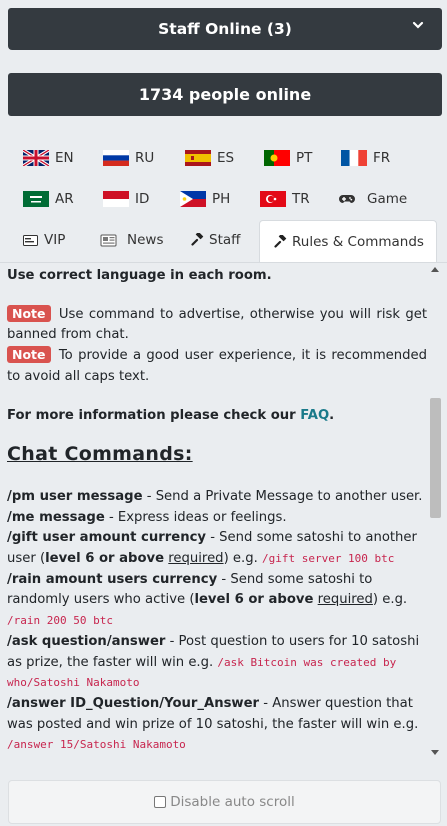 The image size is (447, 826). Describe the element at coordinates (75, 496) in the screenshot. I see `command-name: /pm user message` at that location.